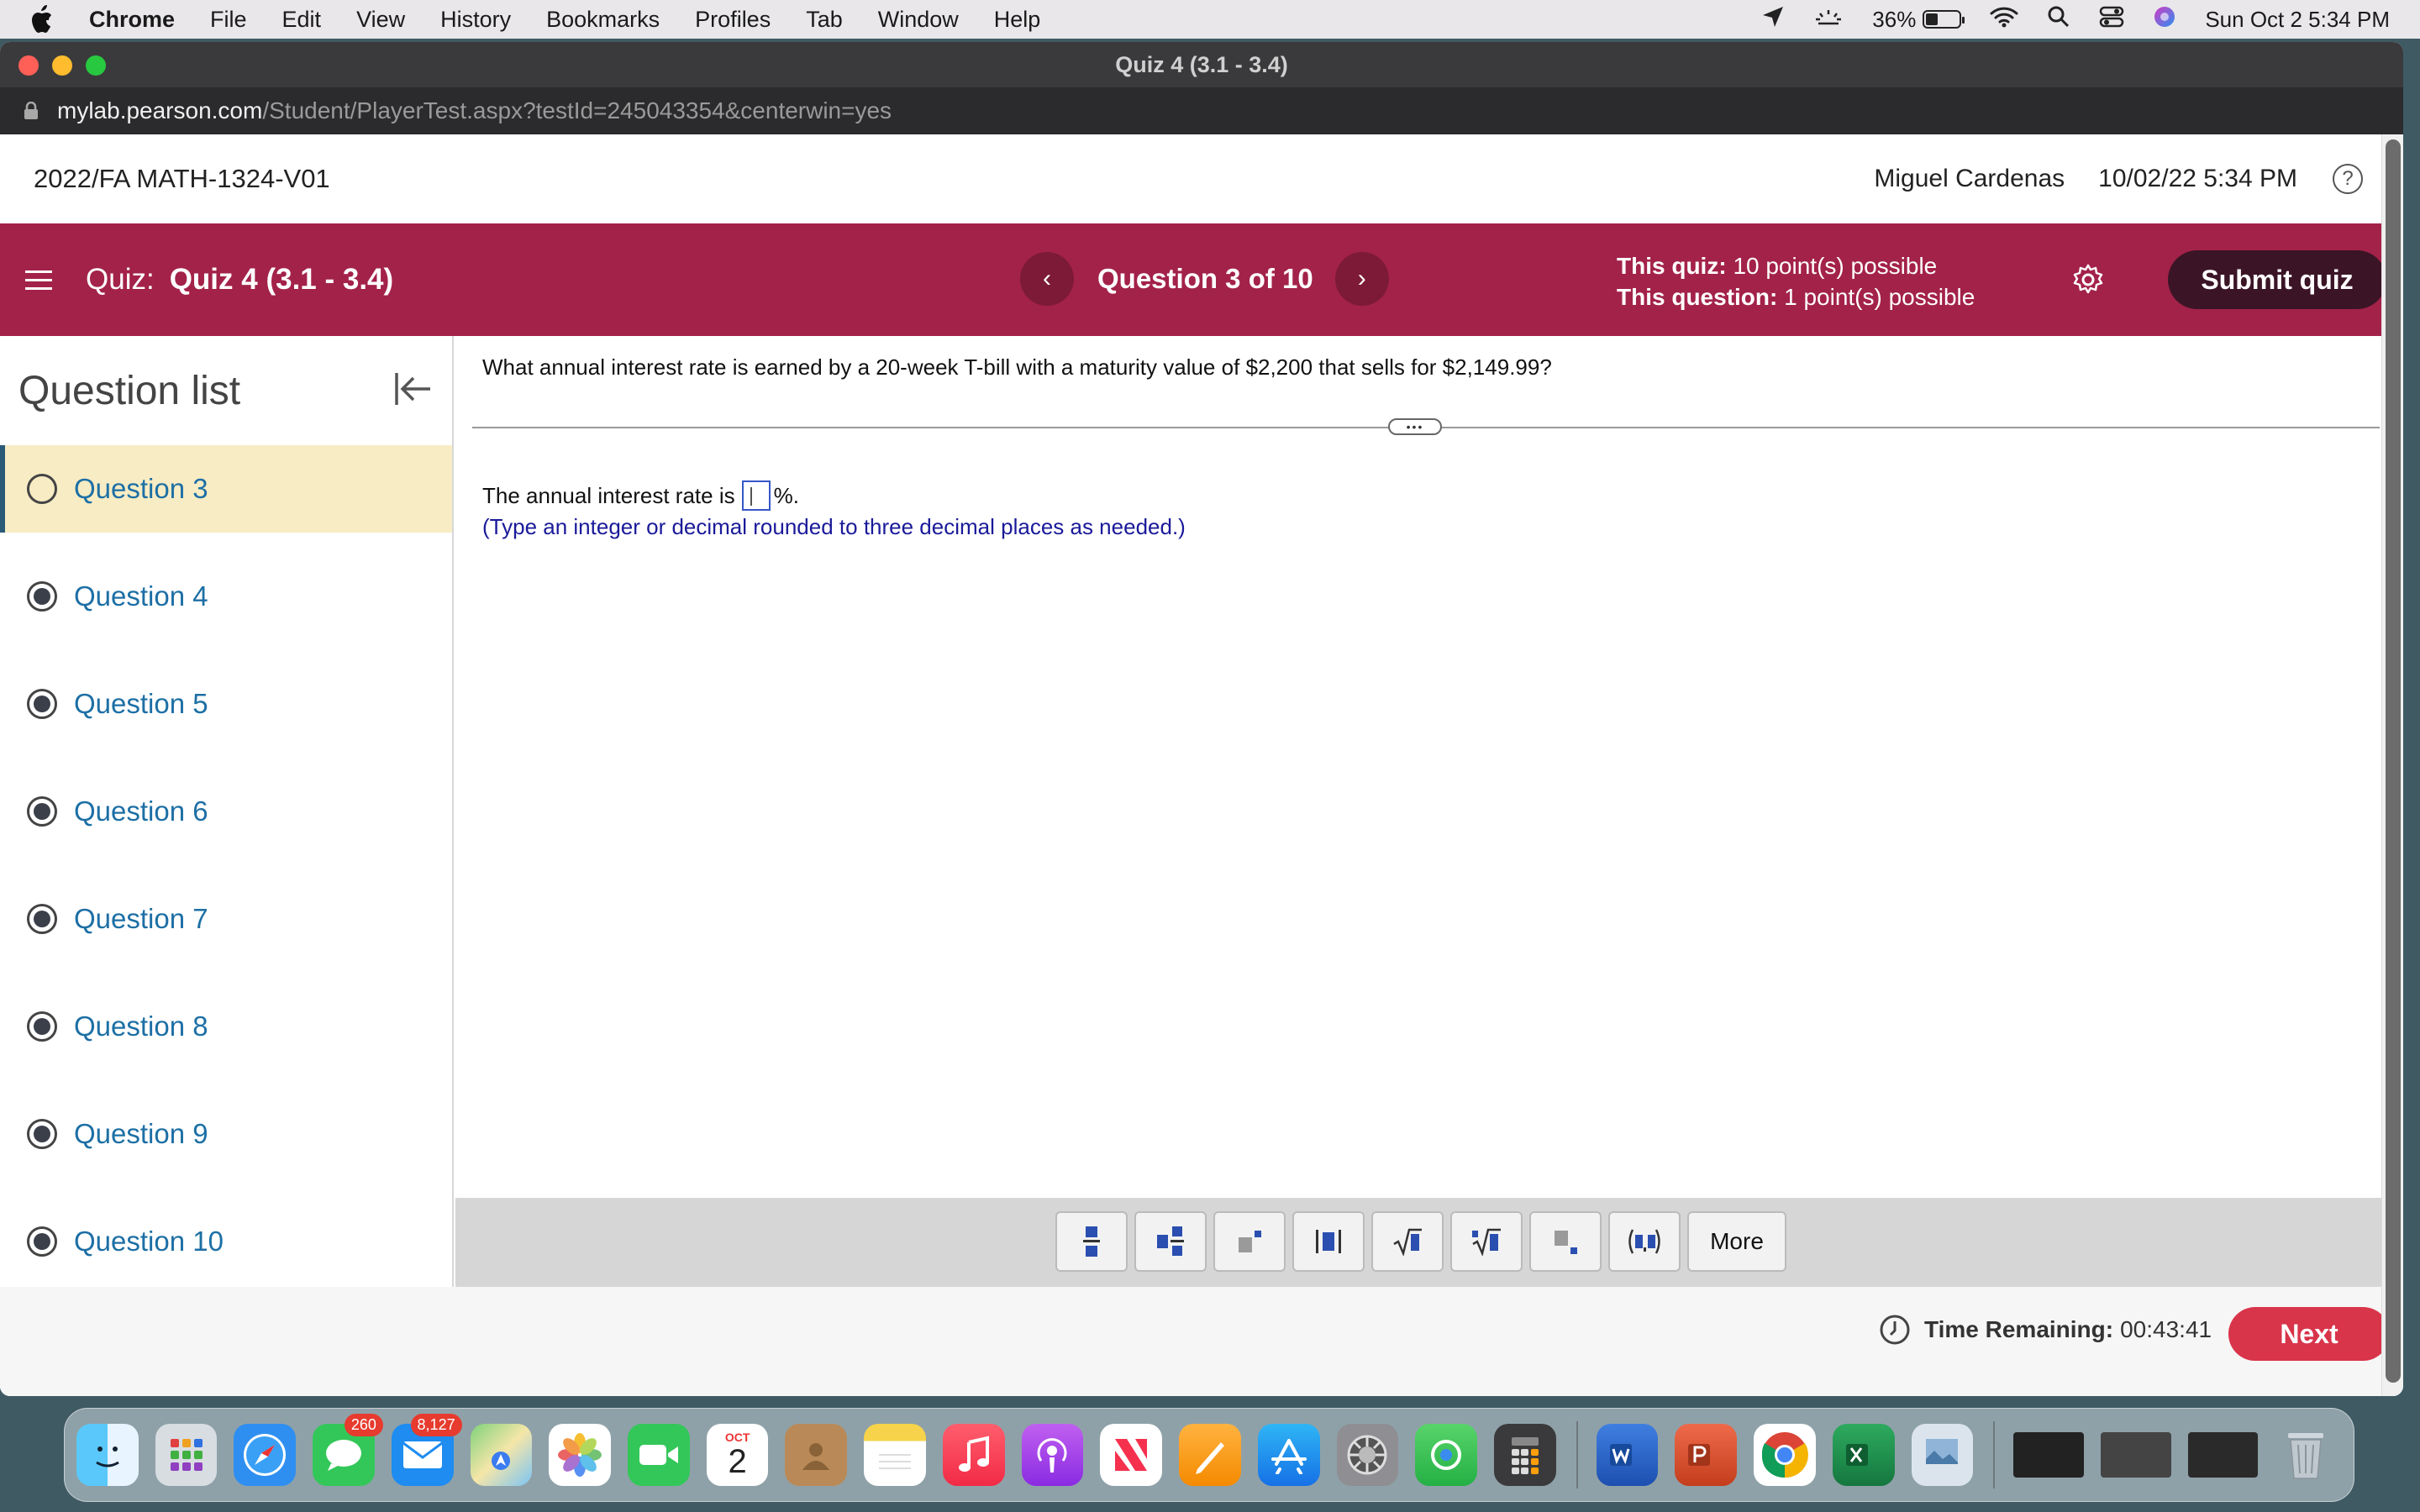  Describe the element at coordinates (226, 1134) in the screenshot. I see `question-list-item-9: Question 9` at that location.